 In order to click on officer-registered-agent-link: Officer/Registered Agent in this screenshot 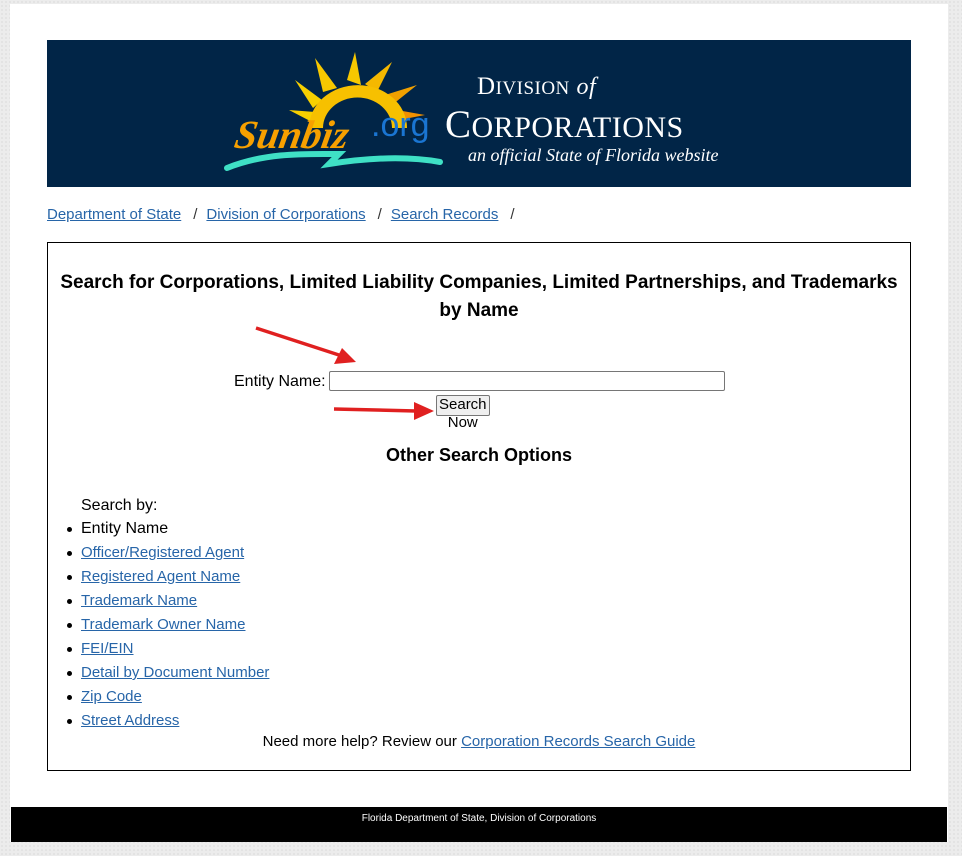, I will do `click(162, 552)`.